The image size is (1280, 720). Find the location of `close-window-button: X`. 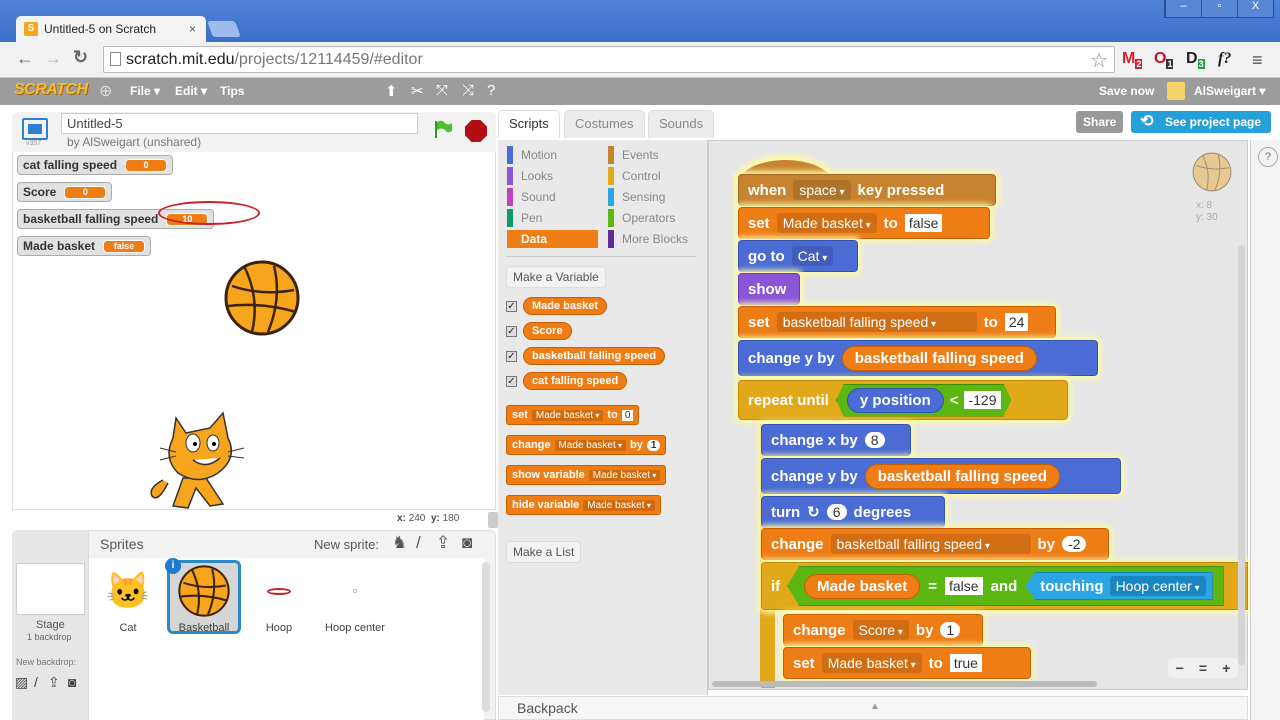

close-window-button: X is located at coordinates (1255, 8).